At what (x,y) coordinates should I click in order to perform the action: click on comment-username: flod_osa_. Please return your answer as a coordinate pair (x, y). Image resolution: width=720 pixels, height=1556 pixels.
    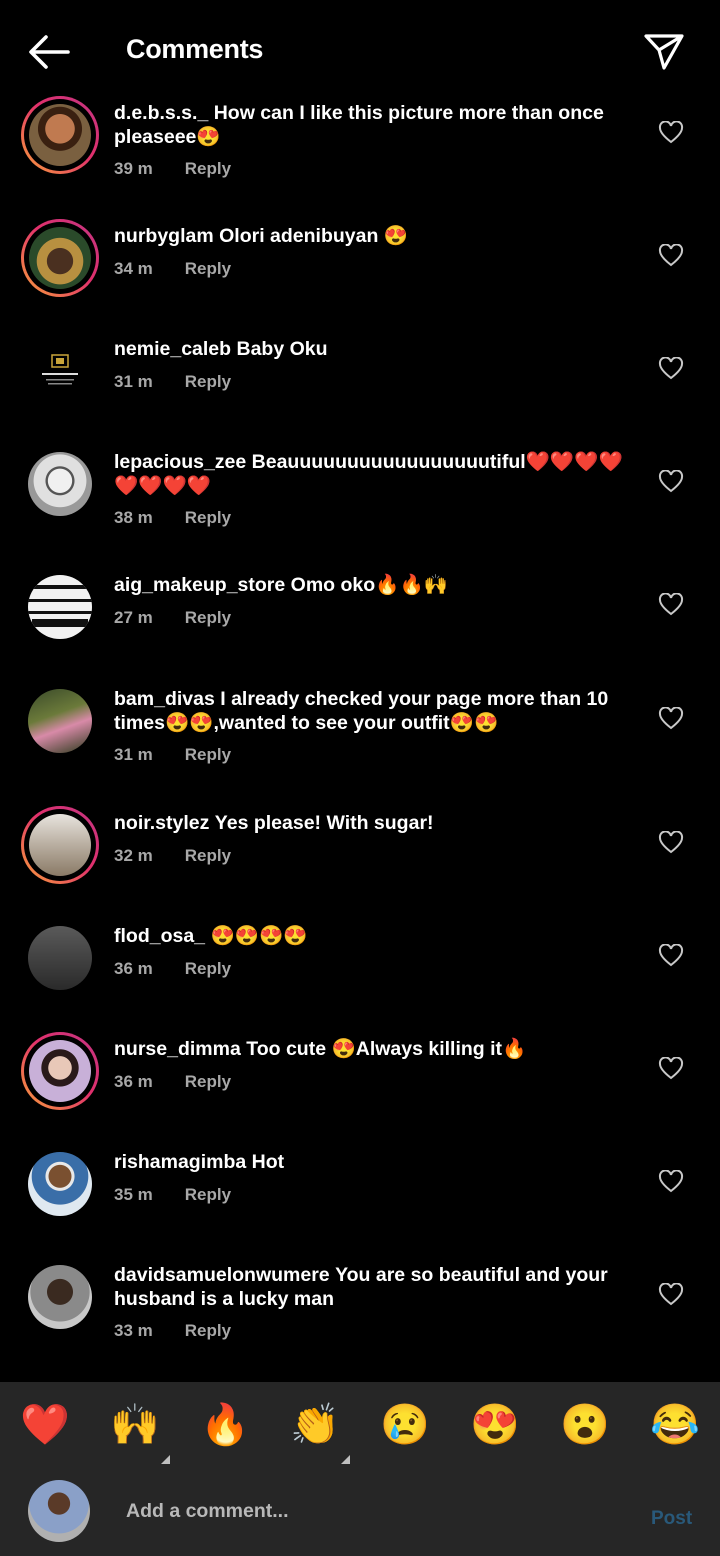
    Looking at the image, I should click on (159, 936).